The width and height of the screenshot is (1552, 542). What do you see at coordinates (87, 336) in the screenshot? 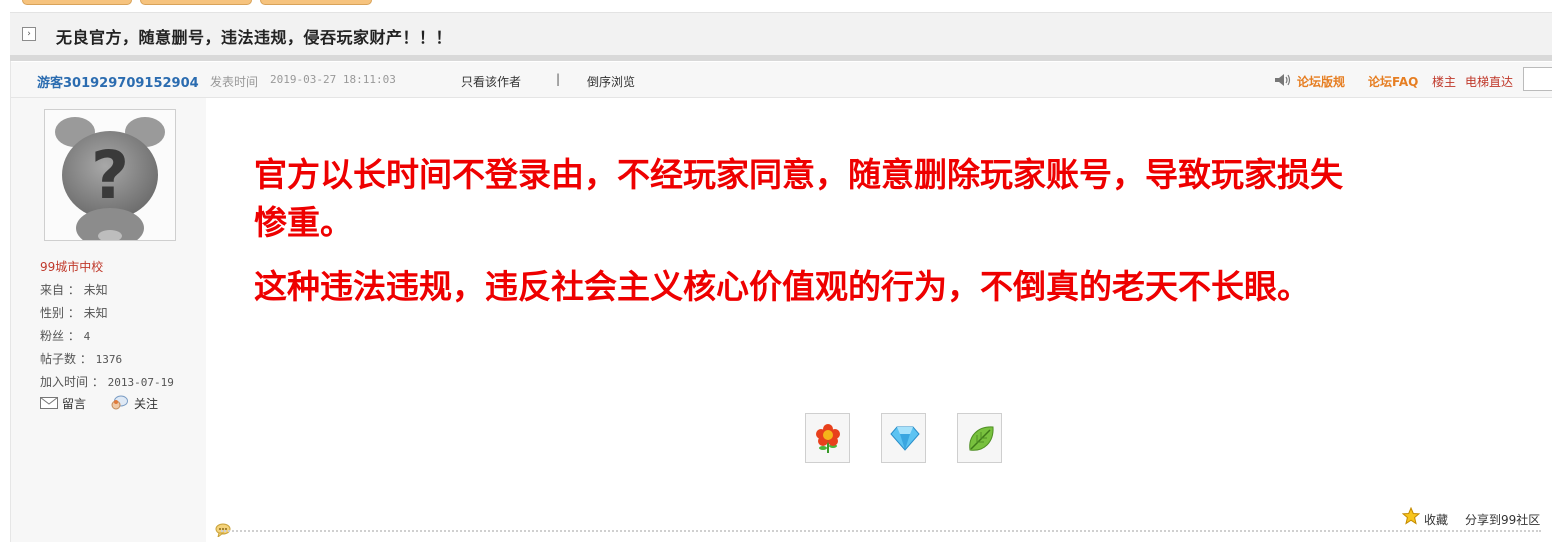
I see `fans-value: 4` at bounding box center [87, 336].